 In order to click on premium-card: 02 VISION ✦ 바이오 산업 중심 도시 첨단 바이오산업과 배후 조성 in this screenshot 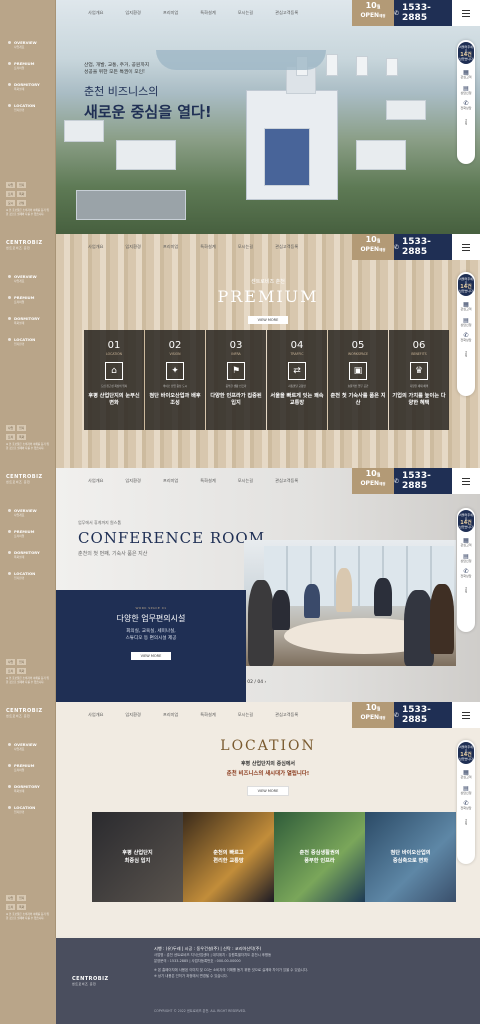, I will do `click(175, 380)`.